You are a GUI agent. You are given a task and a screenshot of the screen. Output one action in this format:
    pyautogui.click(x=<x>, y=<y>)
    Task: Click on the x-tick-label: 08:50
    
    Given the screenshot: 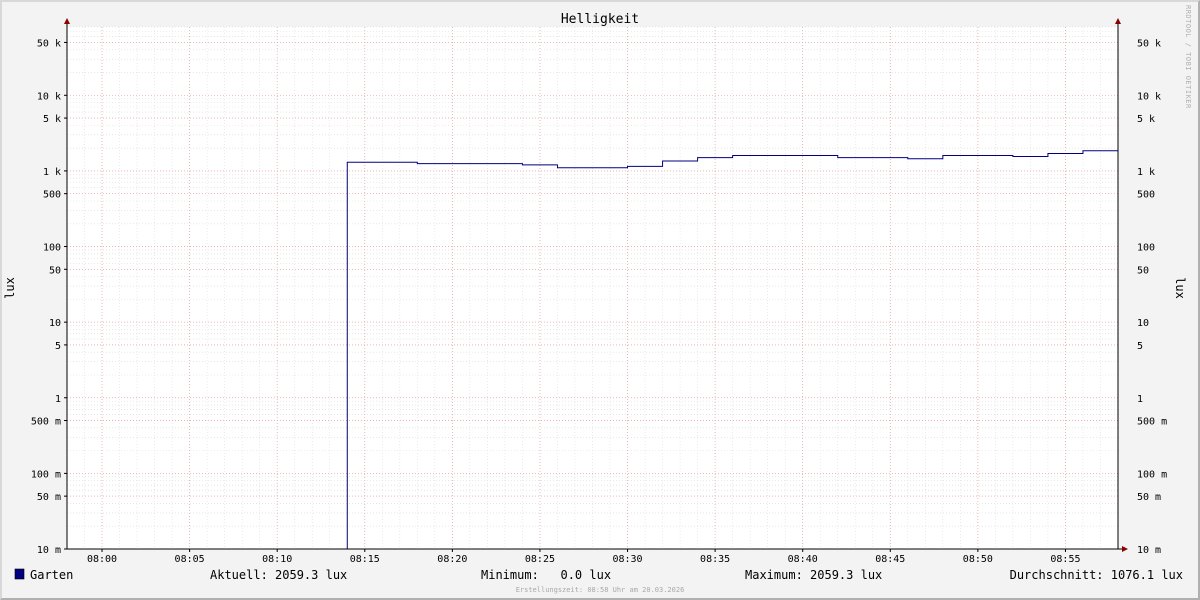 What is the action you would take?
    pyautogui.click(x=978, y=559)
    